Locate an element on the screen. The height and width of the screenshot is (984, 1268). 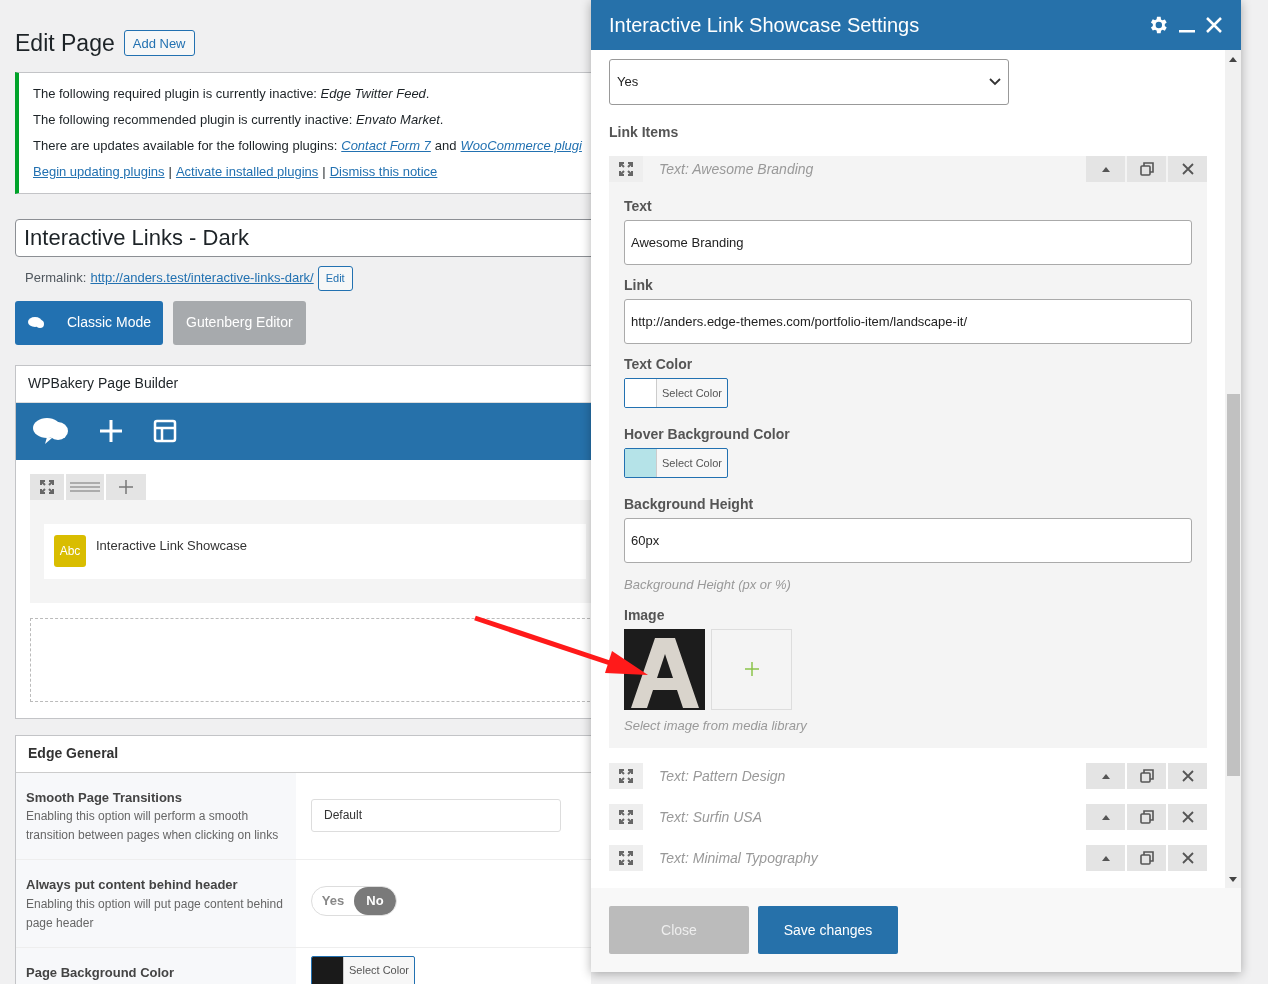
field-hint: Background Height (px or %) is located at coordinates (708, 585).